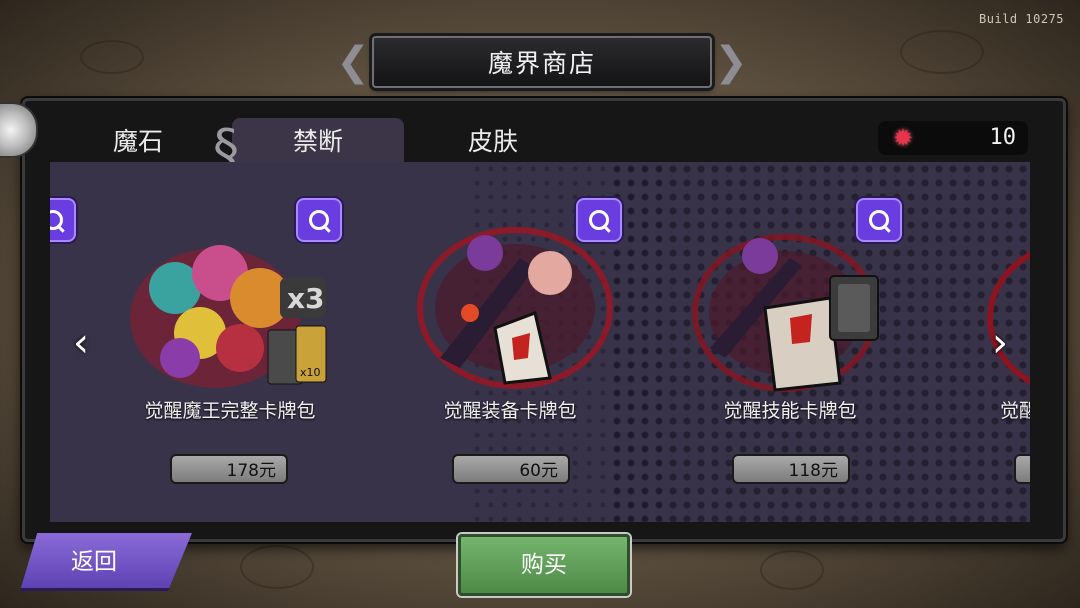 The image size is (1080, 608). I want to click on product-name: 觉醒技能卡牌包, so click(790, 411).